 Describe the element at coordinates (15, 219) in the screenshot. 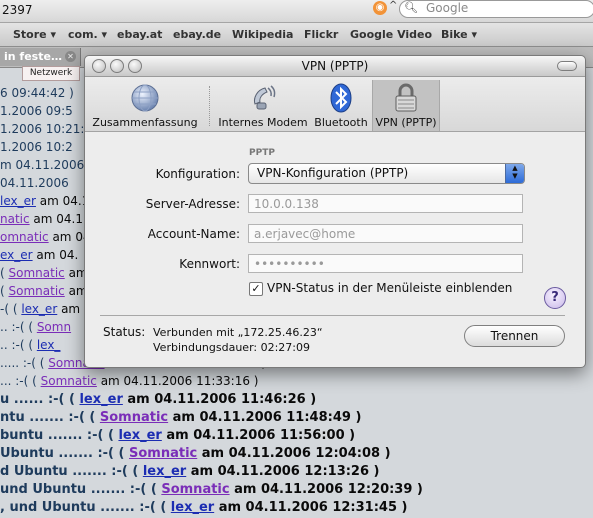

I see `chat-nick-link: natic` at that location.